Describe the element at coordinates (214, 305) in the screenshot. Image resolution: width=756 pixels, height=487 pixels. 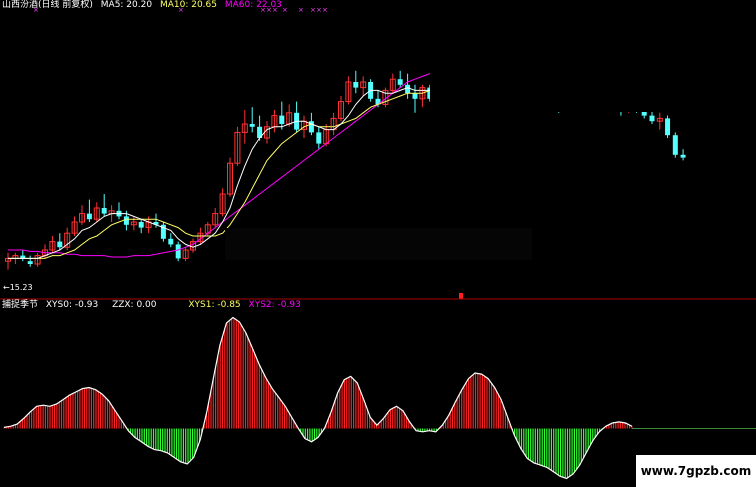
I see `xys1-label: XYS1: -0.85` at that location.